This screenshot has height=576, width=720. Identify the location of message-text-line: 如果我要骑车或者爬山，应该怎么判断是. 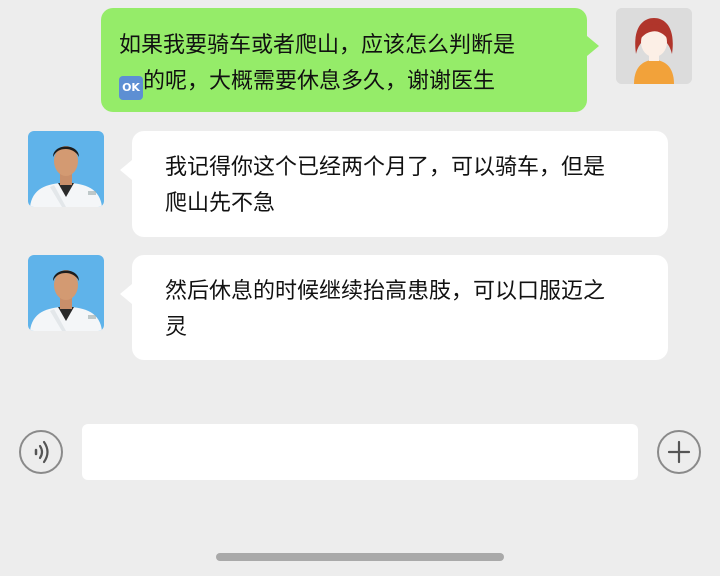
(317, 45).